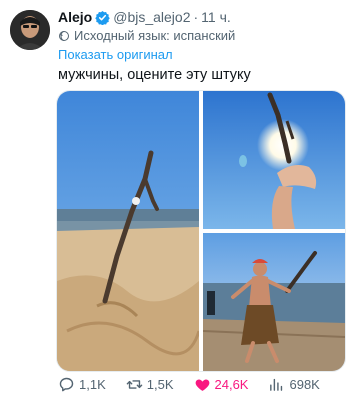 The image size is (360, 413). Describe the element at coordinates (75, 17) in the screenshot. I see `author-name: Alejo` at that location.